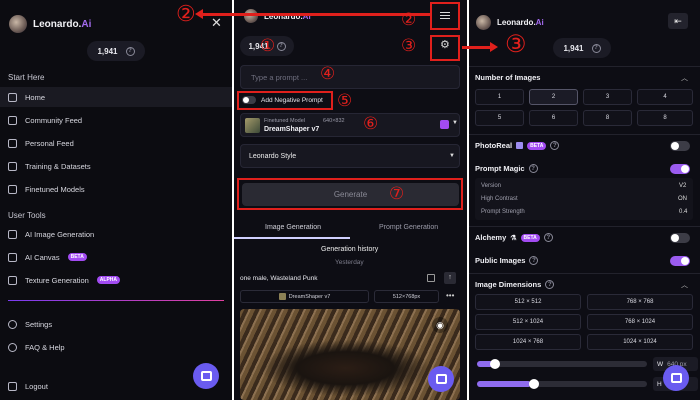 This screenshot has width=700, height=400. Describe the element at coordinates (116, 257) in the screenshot. I see `sidebar-item-ai-canvas: AI Canvas BETA` at that location.